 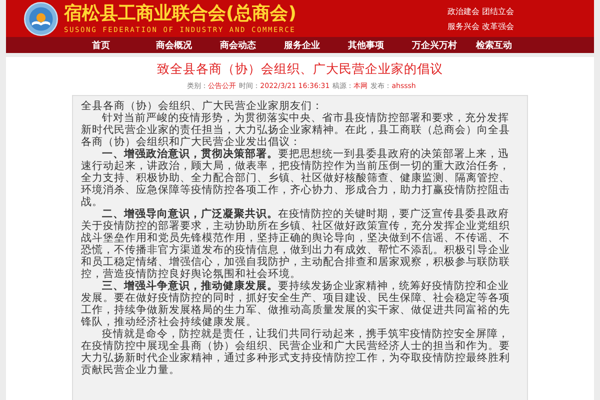 I want to click on slogan-text: 政治建会 团结立会, so click(x=480, y=12).